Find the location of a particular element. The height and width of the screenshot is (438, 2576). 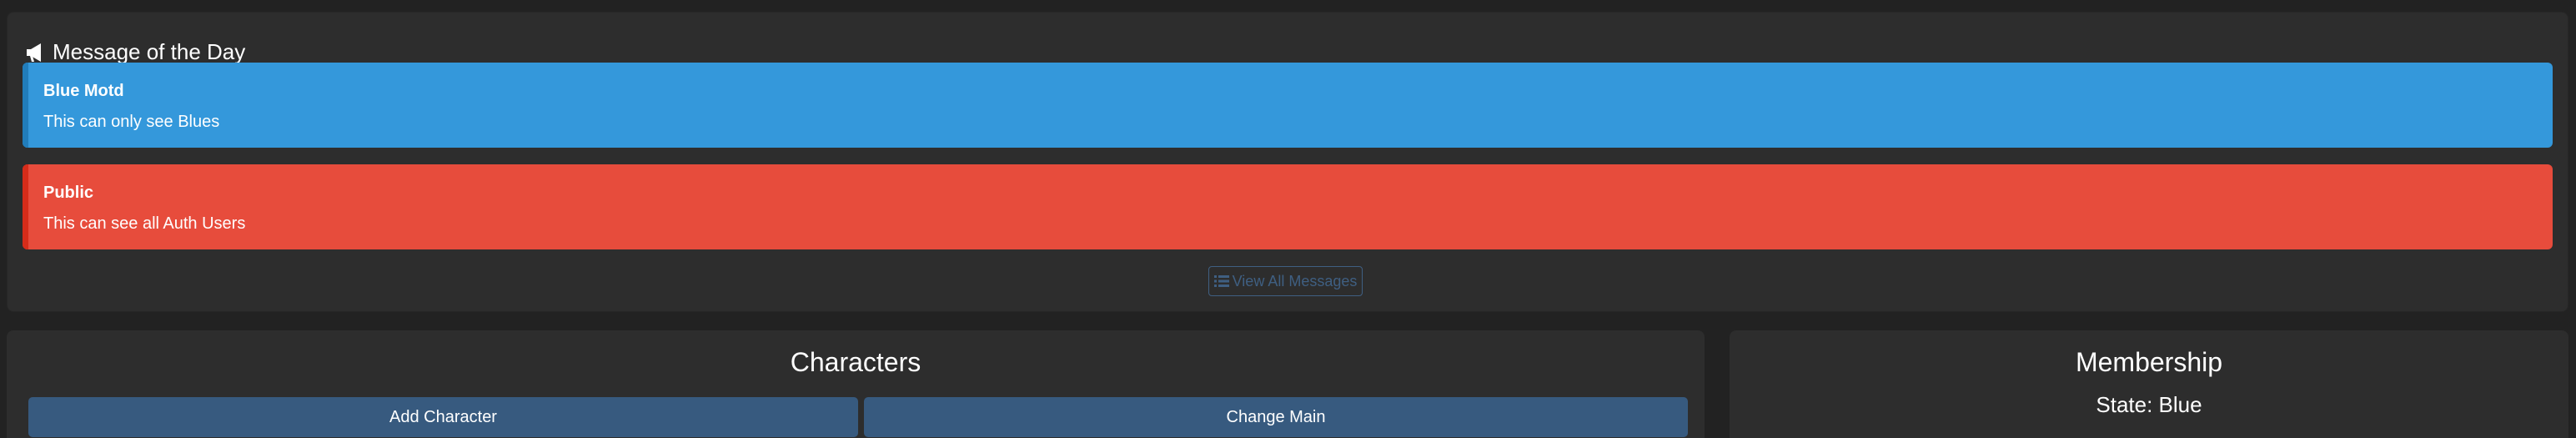

motd-card-body: This can only see Blues is located at coordinates (131, 122).